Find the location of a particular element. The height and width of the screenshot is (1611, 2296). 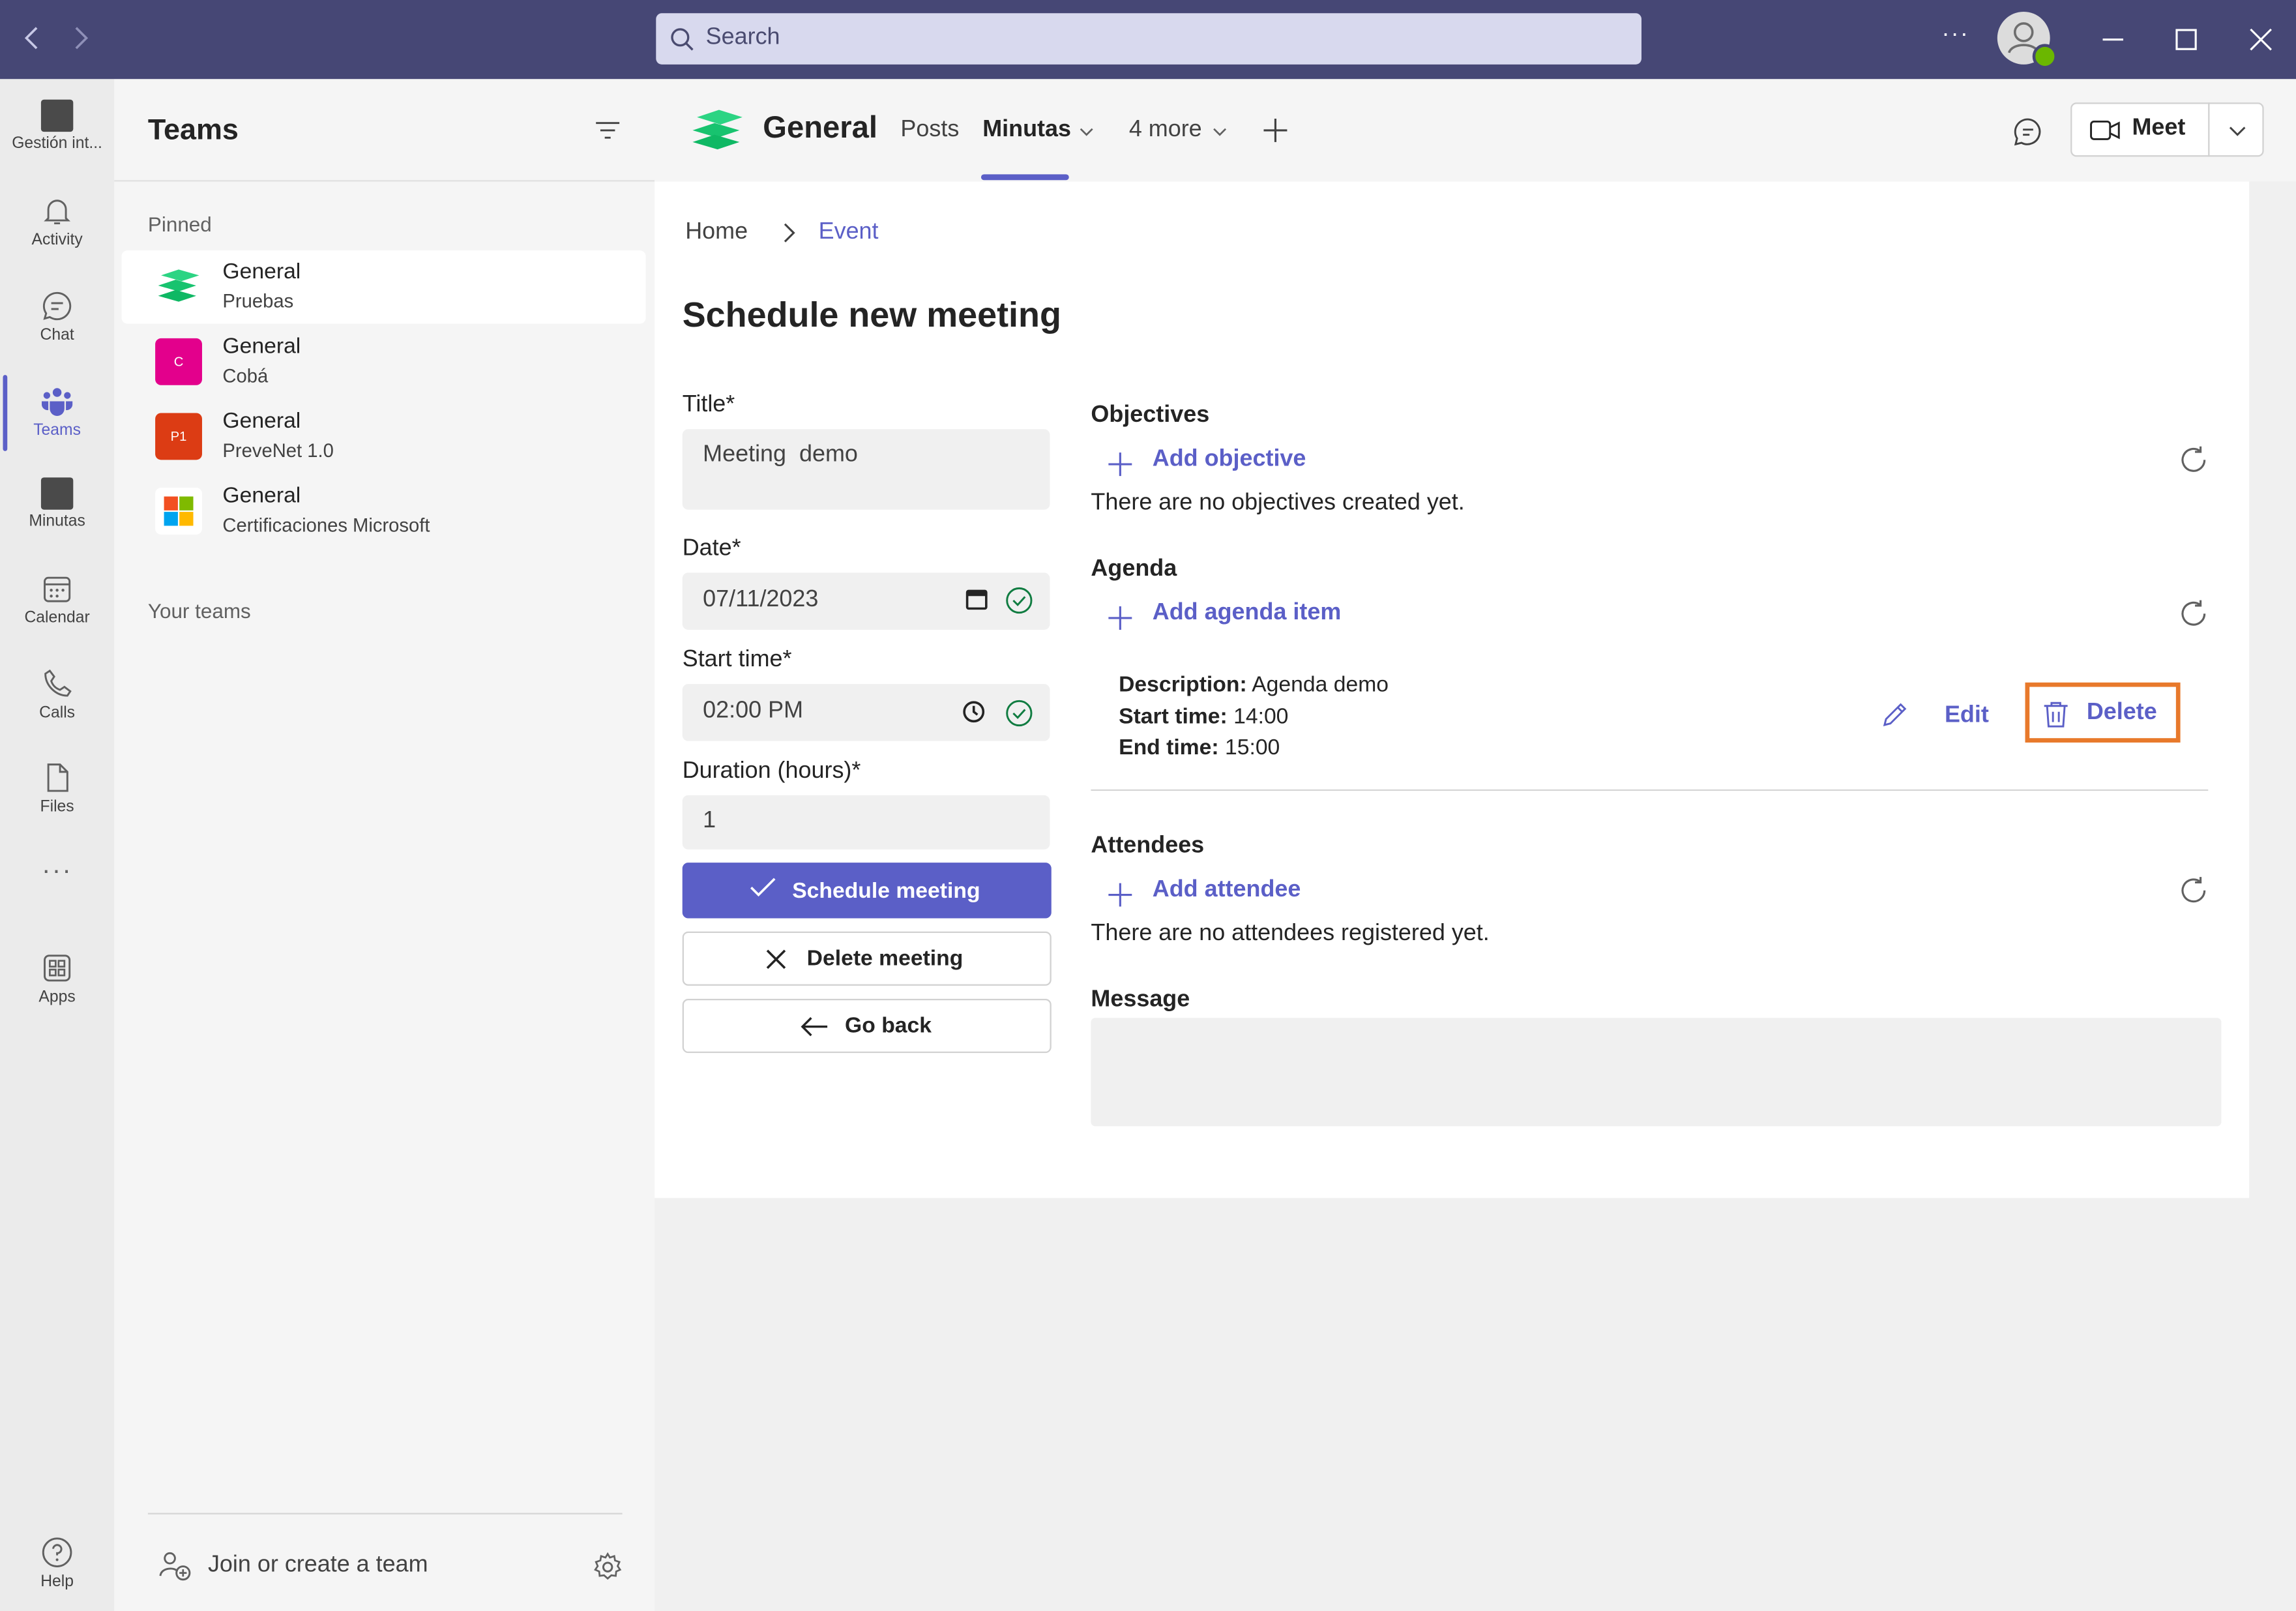

tab-more: 4 more is located at coordinates (1165, 130).